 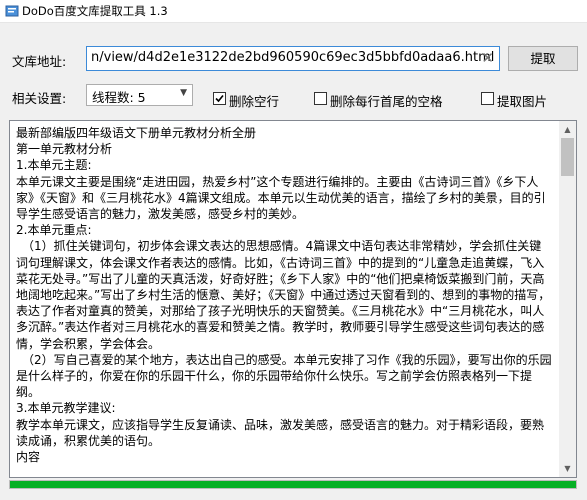 I want to click on scrollbar-thumb, so click(x=567, y=157).